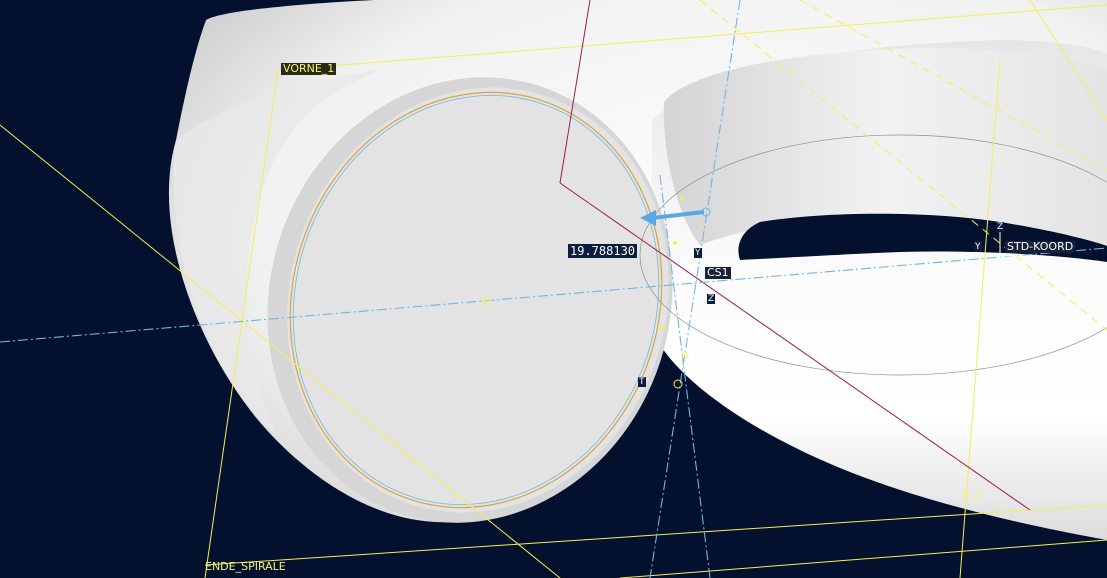 The image size is (1107, 578). Describe the element at coordinates (603, 251) in the screenshot. I see `dimension-value: 19.788130` at that location.